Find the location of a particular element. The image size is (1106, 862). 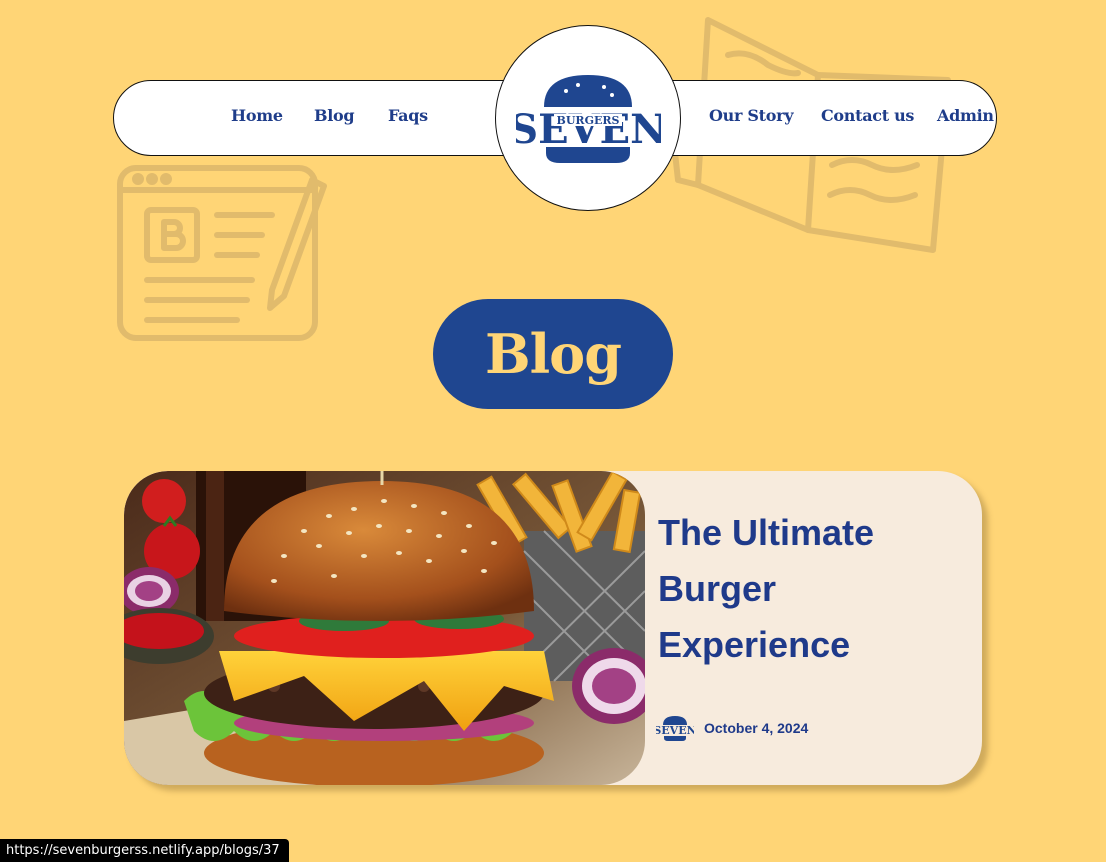

nav-link-blog: Blog is located at coordinates (334, 115).